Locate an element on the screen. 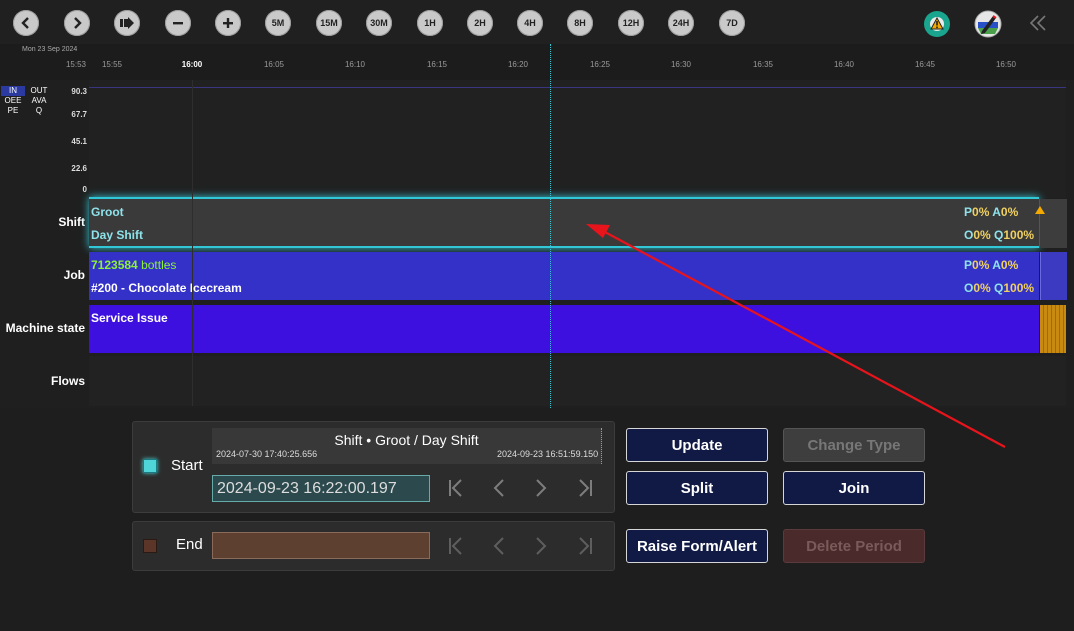  tick-label: 15:53 is located at coordinates (76, 64).